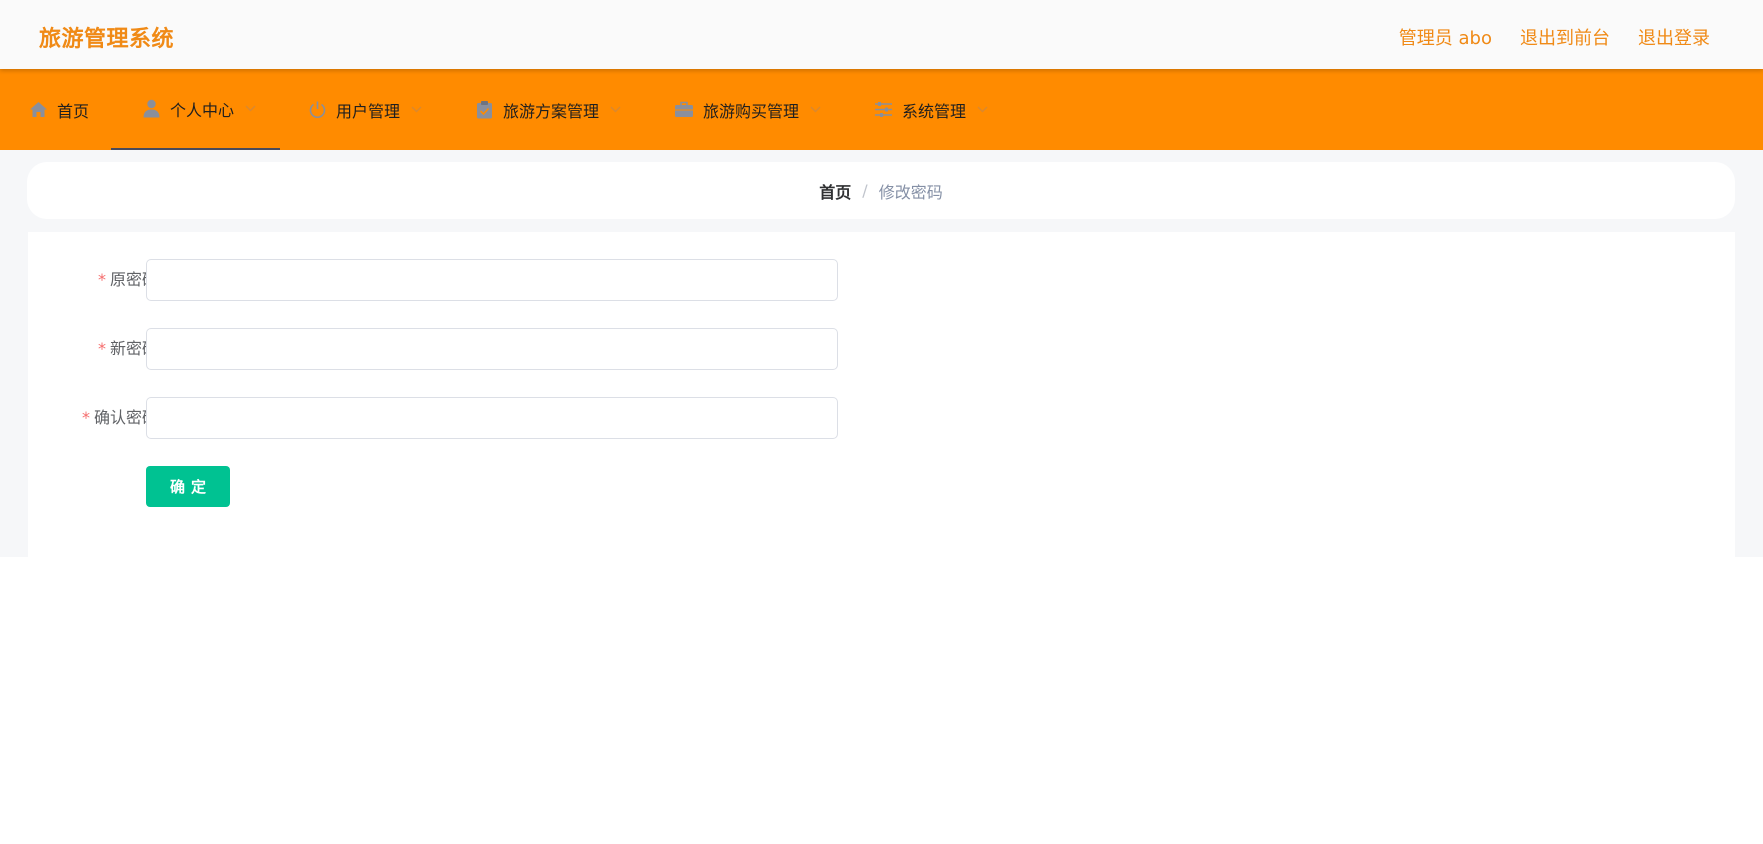  I want to click on header-links: 管理员 abo 退出到前台 退出登录, so click(1554, 37).